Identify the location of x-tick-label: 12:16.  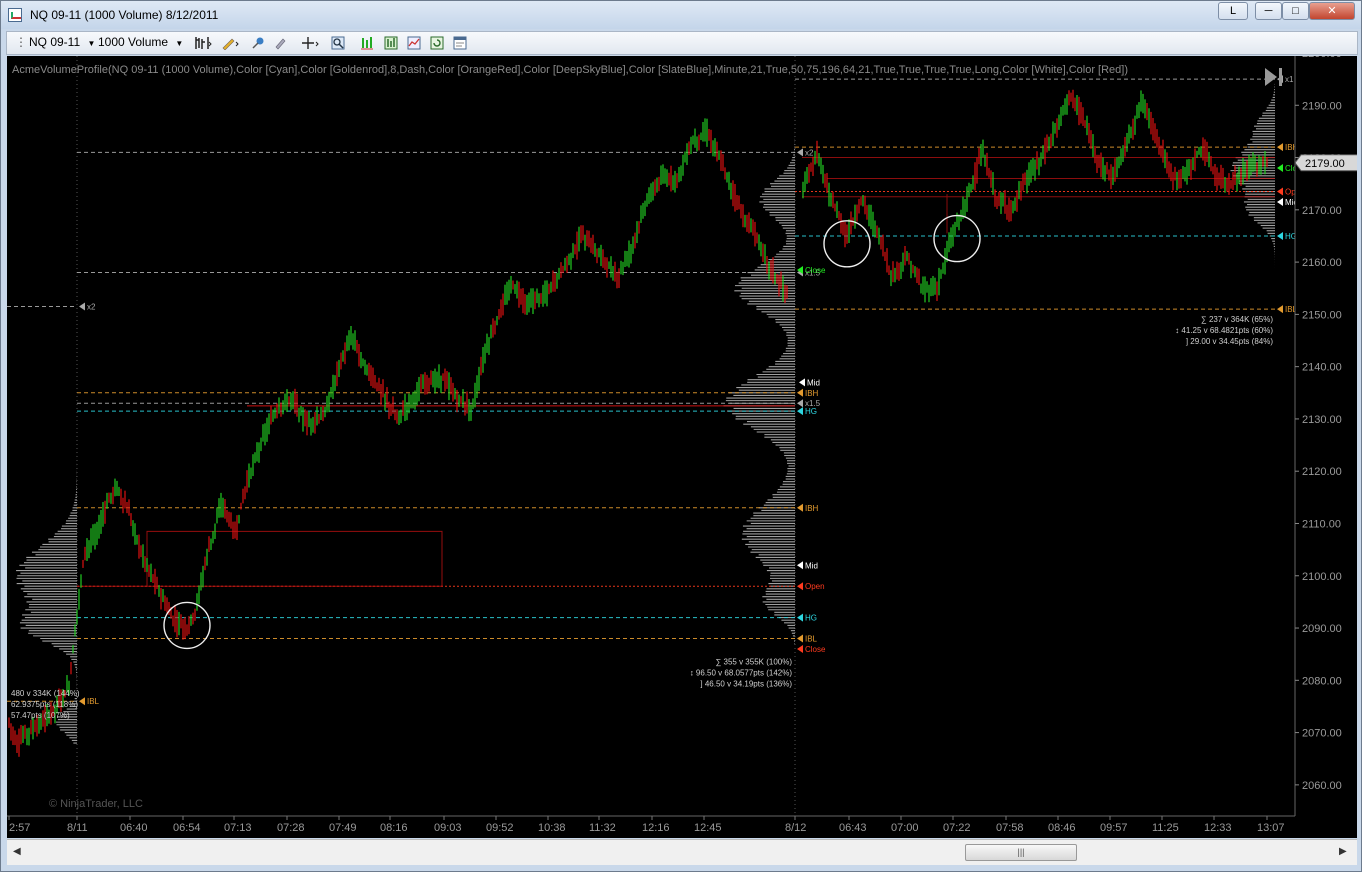
(656, 828).